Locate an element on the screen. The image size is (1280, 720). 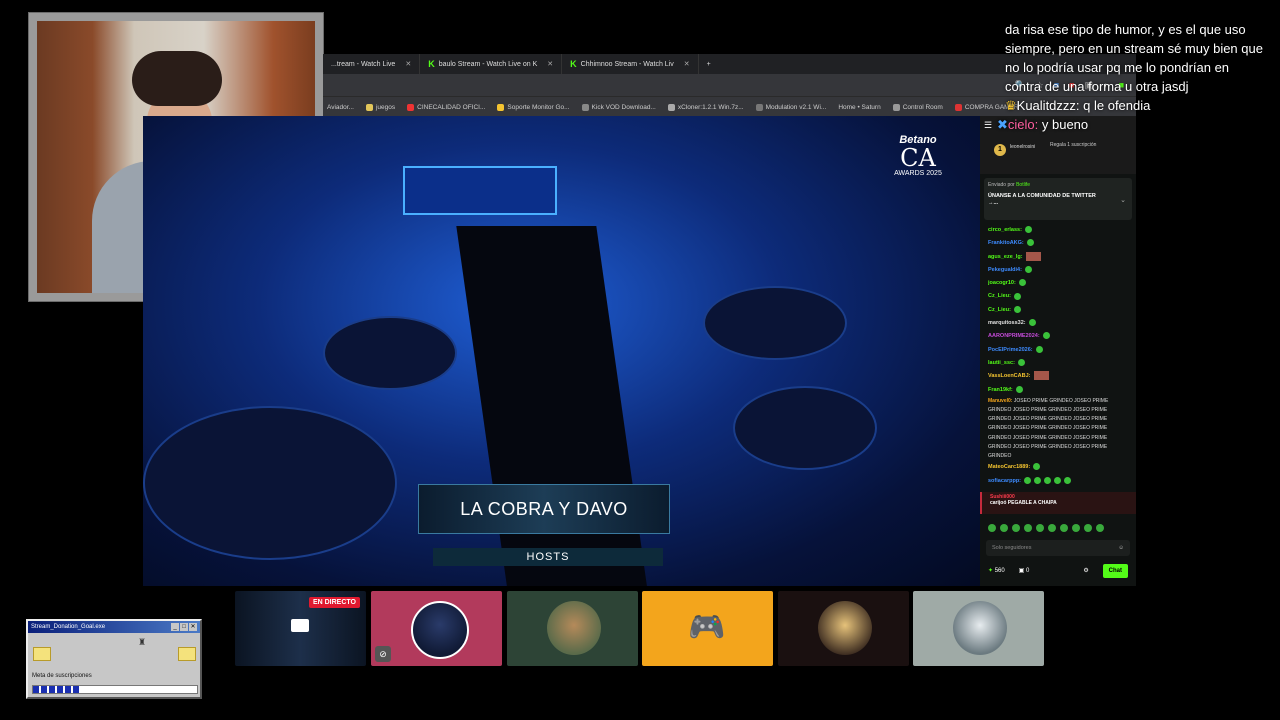
bookmark-item: Home • Saturn is located at coordinates (859, 107).